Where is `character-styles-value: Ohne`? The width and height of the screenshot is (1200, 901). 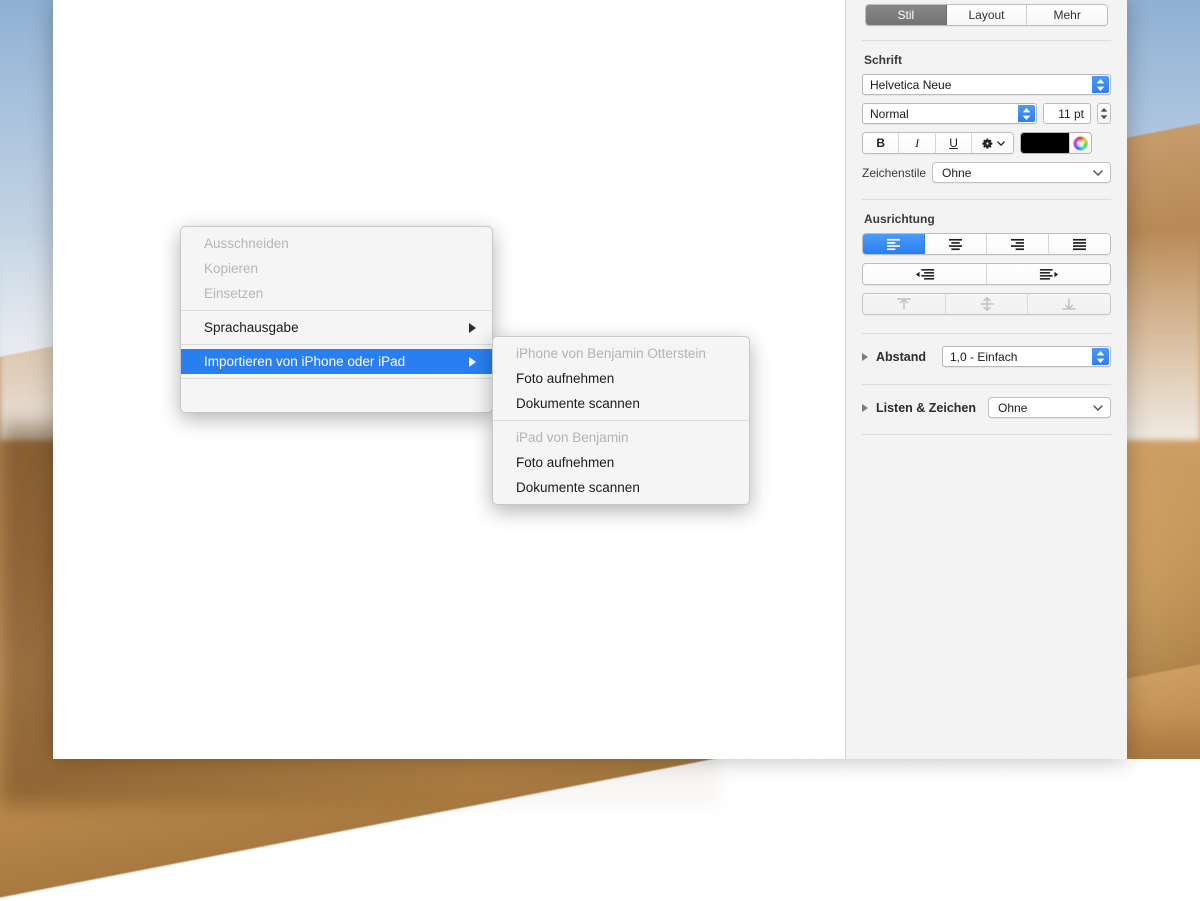
character-styles-value: Ohne is located at coordinates (956, 173).